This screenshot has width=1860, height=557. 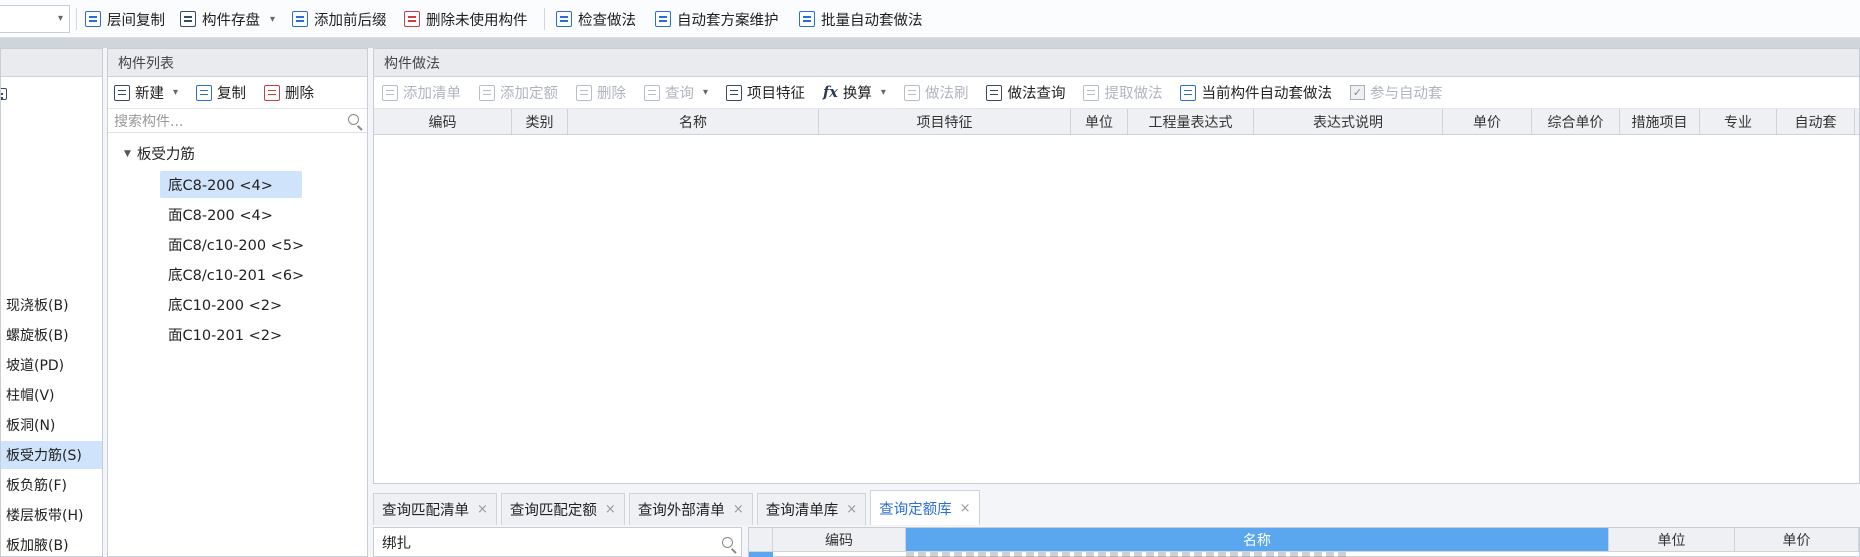 What do you see at coordinates (51, 395) in the screenshot?
I see `nav-item-column-cap: 柱帽(V)` at bounding box center [51, 395].